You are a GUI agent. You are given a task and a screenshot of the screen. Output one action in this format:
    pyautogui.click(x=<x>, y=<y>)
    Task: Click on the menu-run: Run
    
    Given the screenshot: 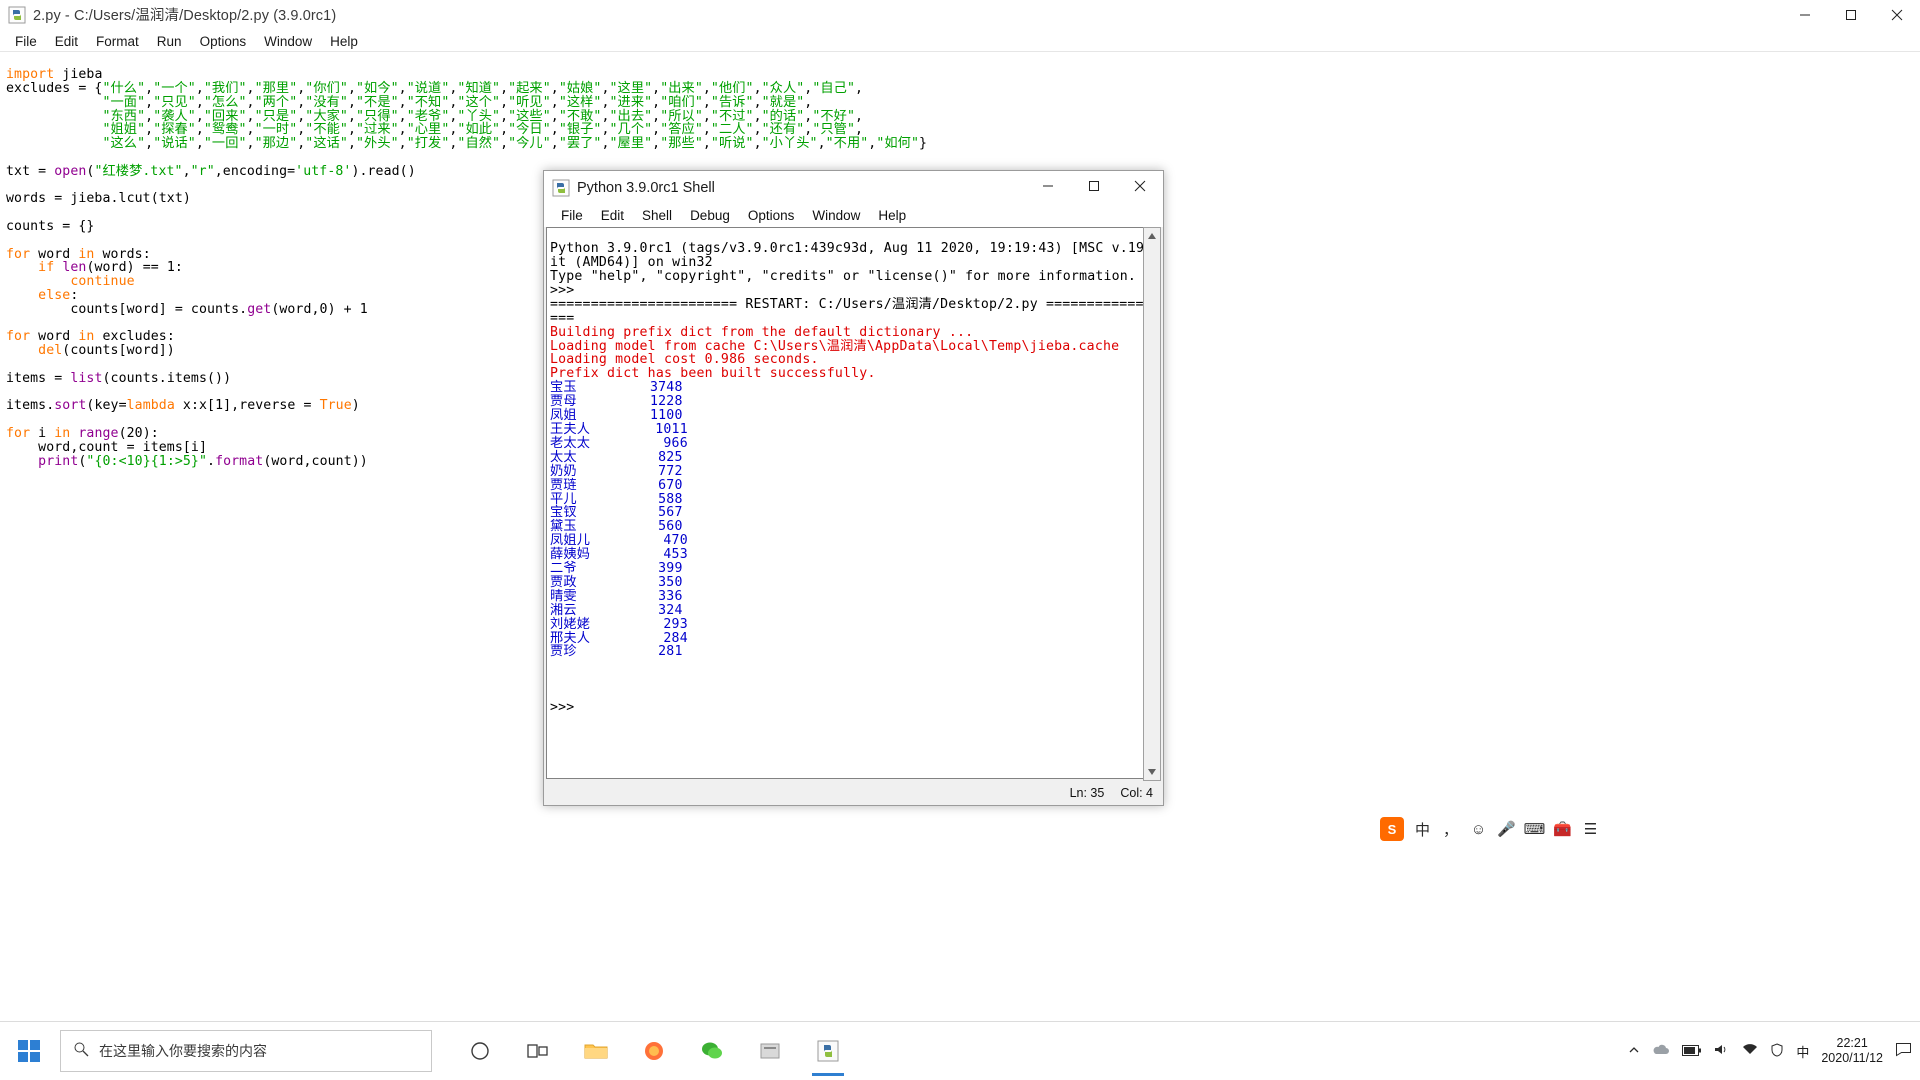 What is the action you would take?
    pyautogui.click(x=169, y=41)
    